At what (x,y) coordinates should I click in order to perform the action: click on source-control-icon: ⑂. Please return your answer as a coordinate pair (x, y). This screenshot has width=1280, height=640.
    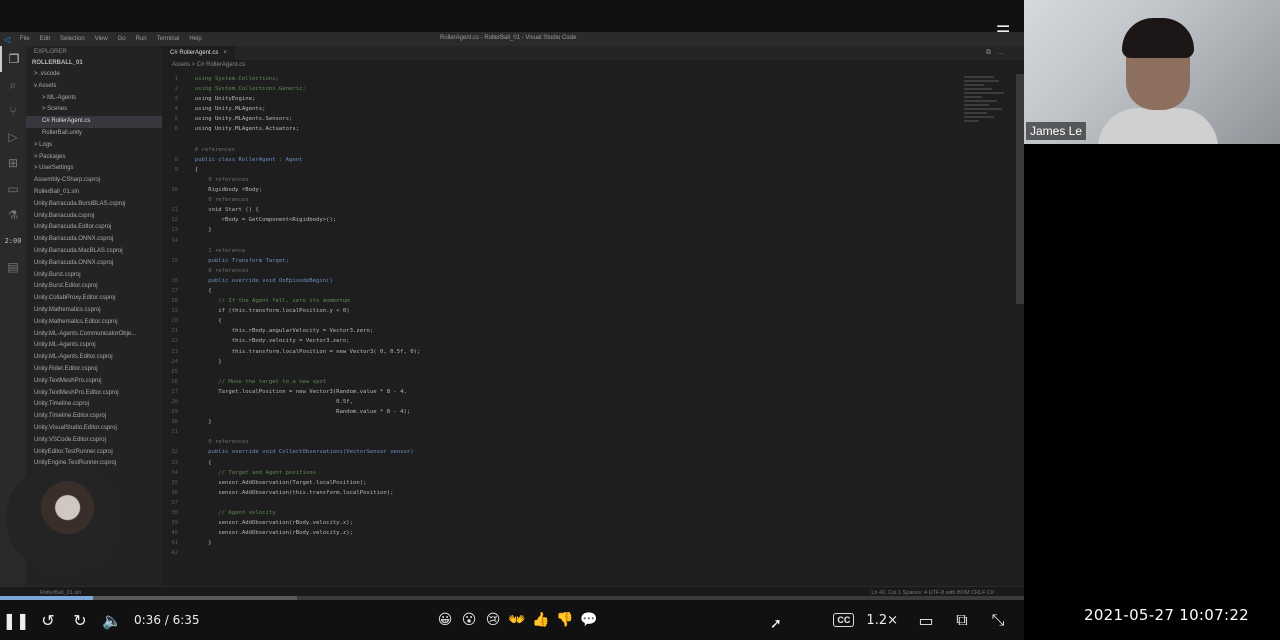
    Looking at the image, I should click on (13, 111).